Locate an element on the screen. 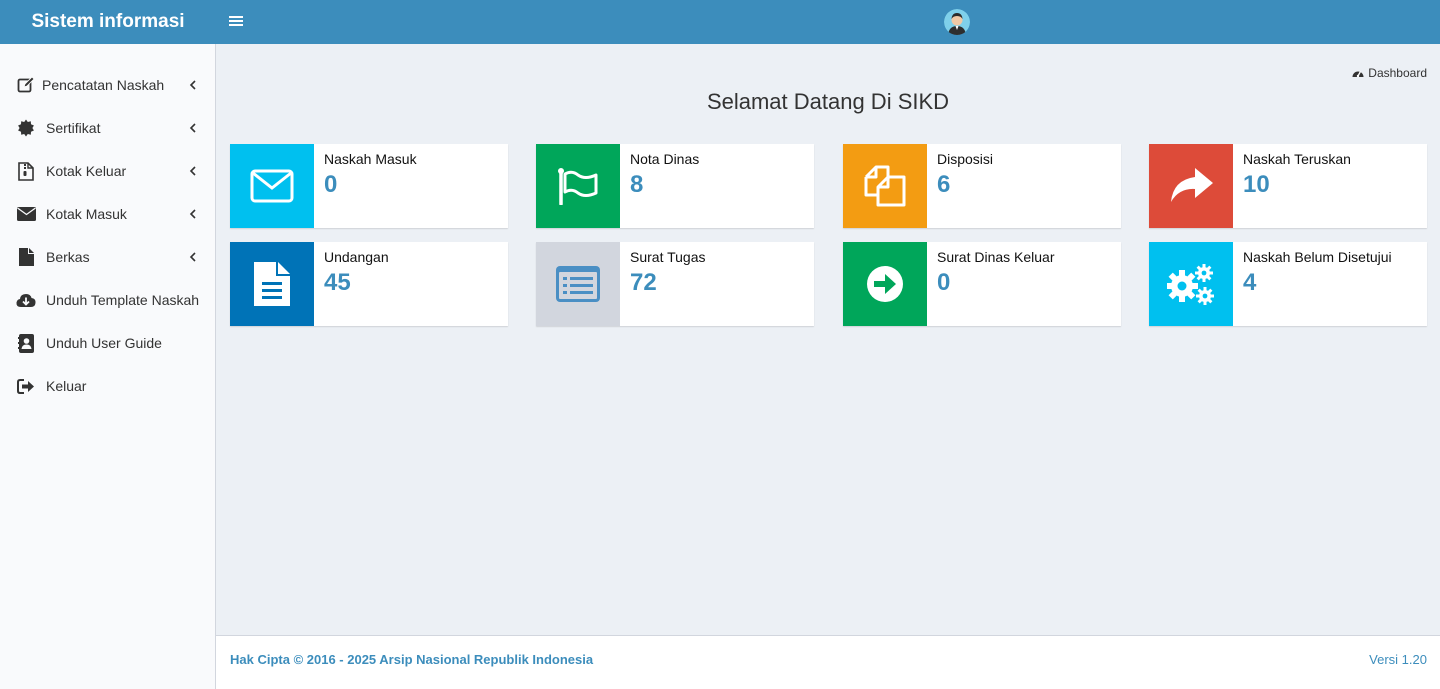 Image resolution: width=1440 pixels, height=689 pixels. info-box-nota-dinas: Nota Dinas 8 is located at coordinates (675, 186).